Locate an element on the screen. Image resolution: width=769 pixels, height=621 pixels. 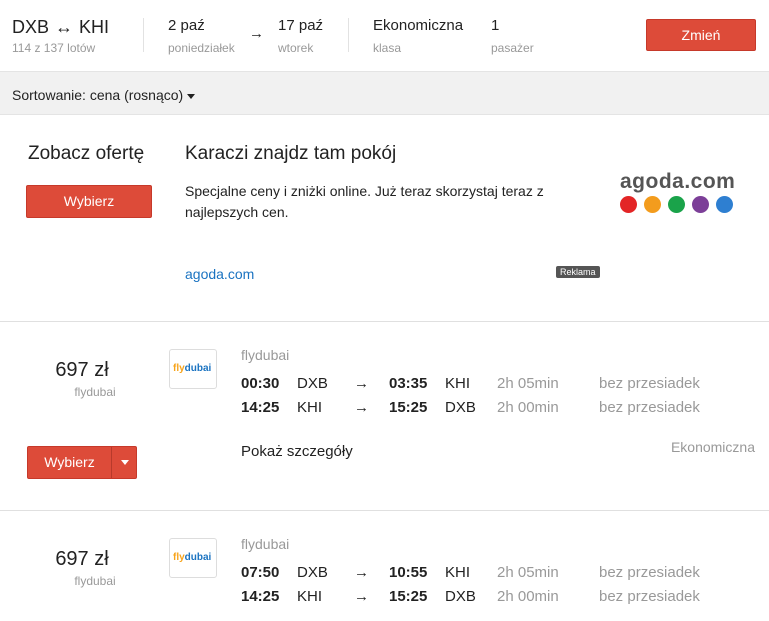
select-options-dropdown is located at coordinates (125, 462).